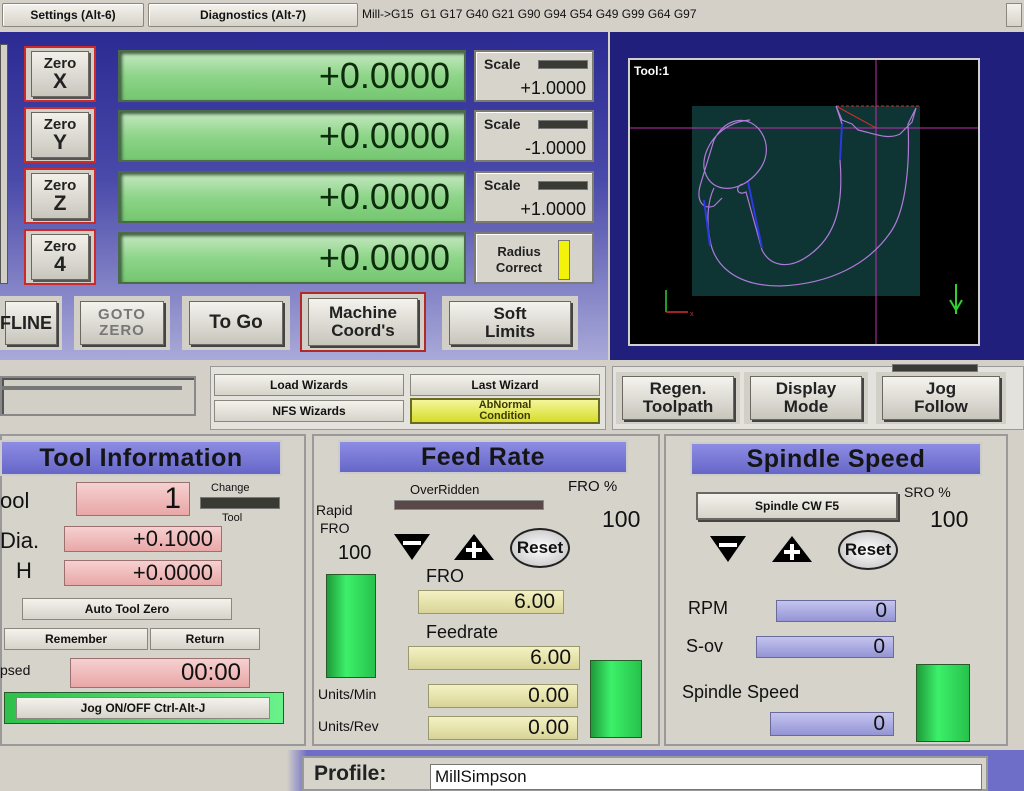  I want to click on dro-x-value: +0.0000, so click(292, 76).